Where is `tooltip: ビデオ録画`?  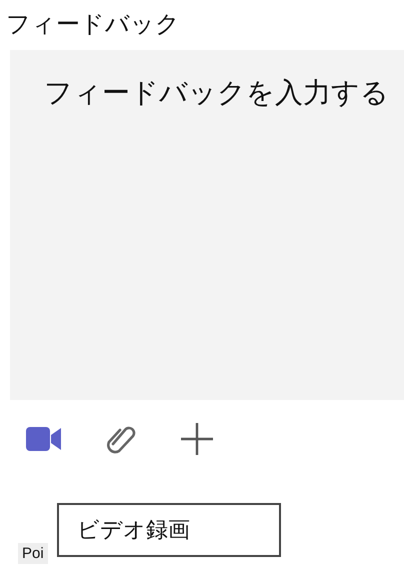
tooltip: ビデオ録画 is located at coordinates (169, 530).